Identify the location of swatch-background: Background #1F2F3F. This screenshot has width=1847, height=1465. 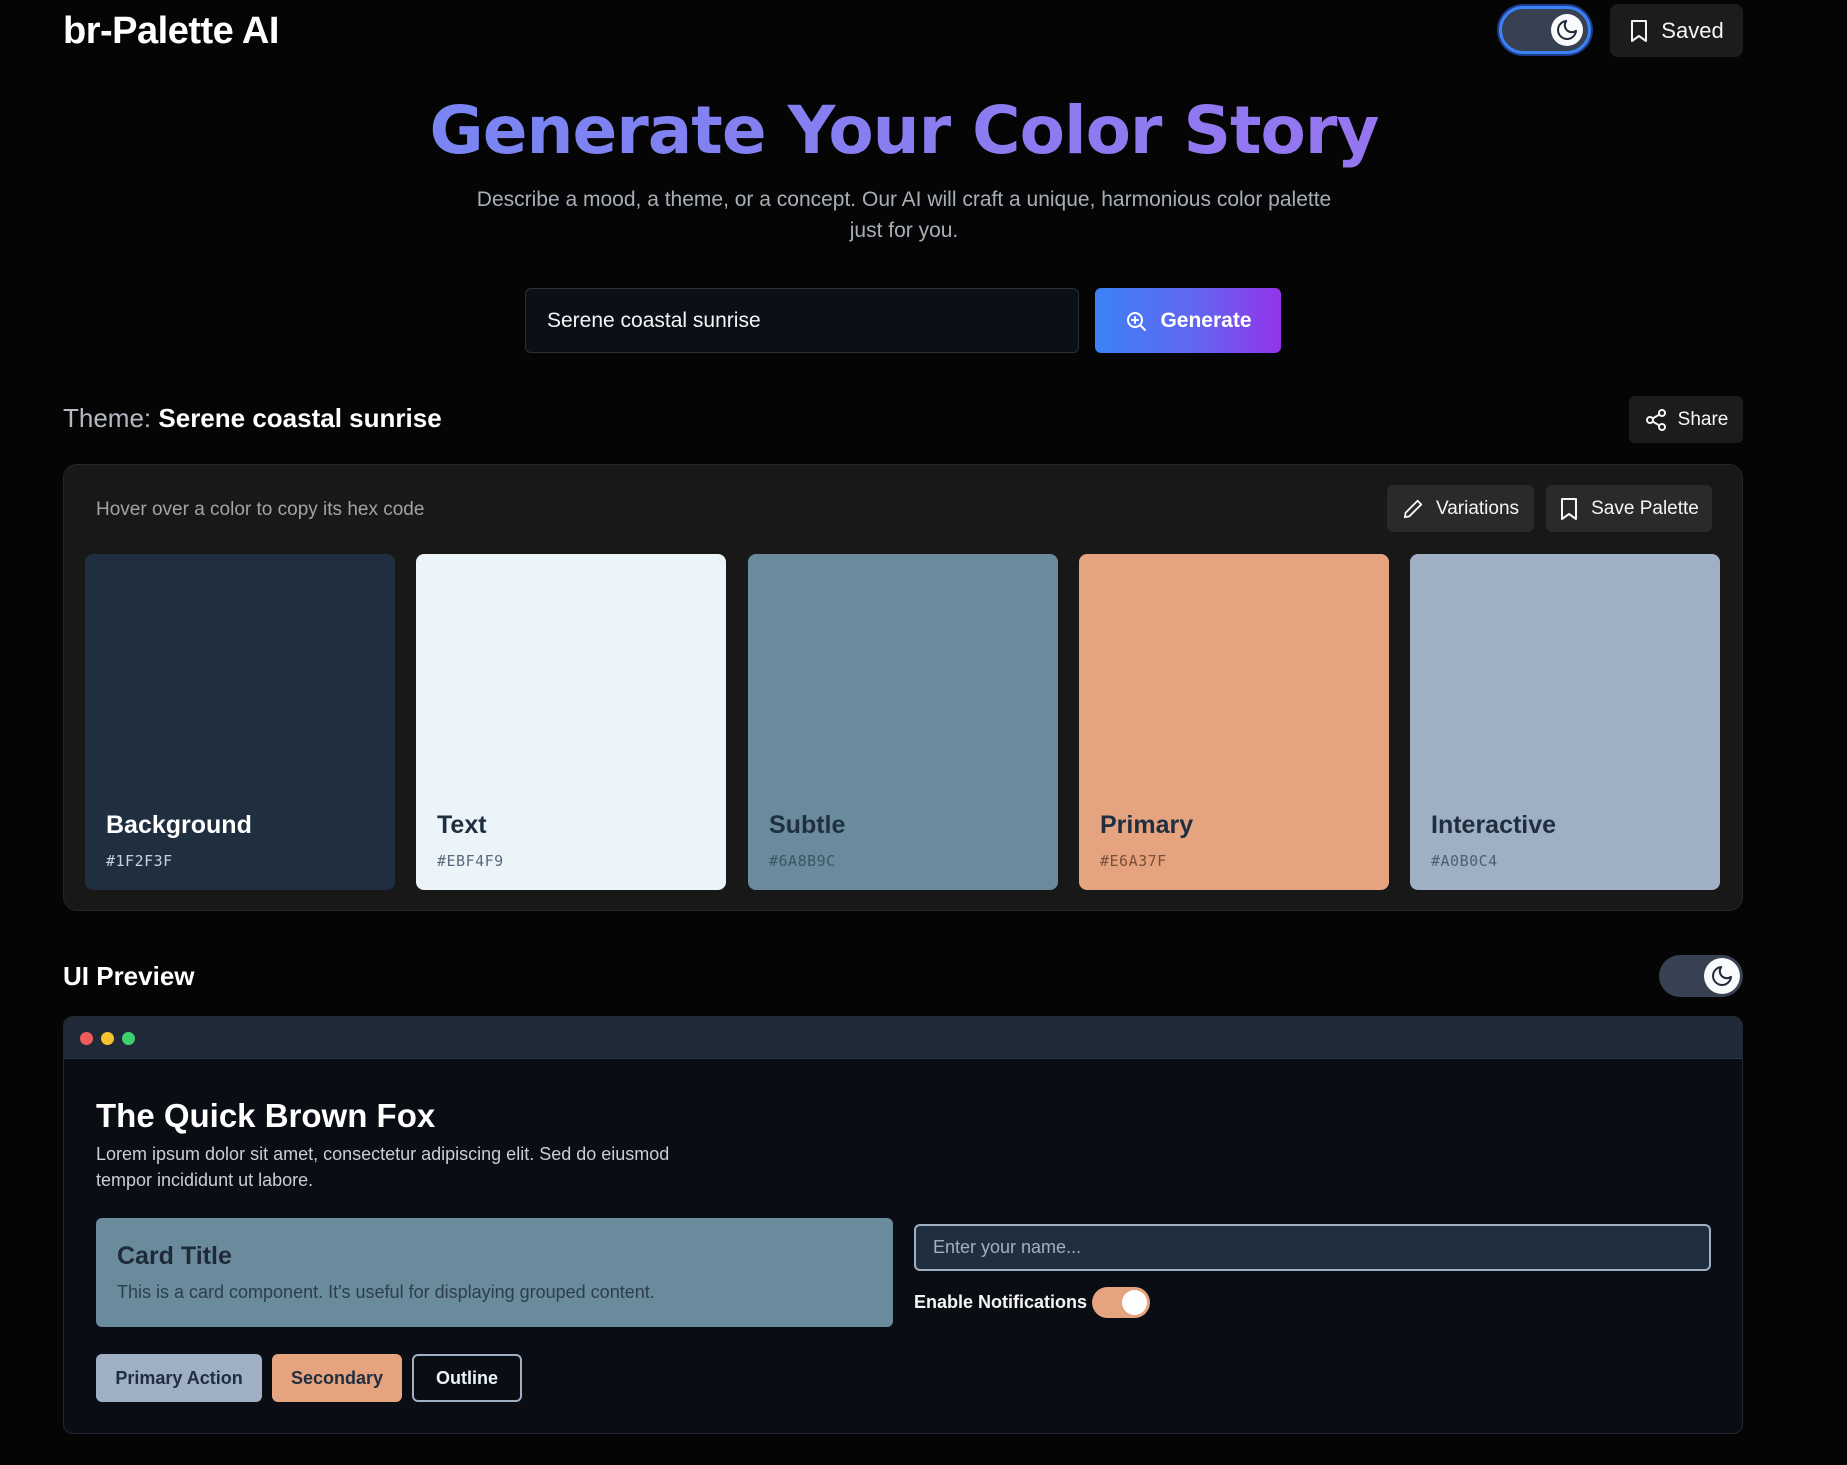
(240, 722).